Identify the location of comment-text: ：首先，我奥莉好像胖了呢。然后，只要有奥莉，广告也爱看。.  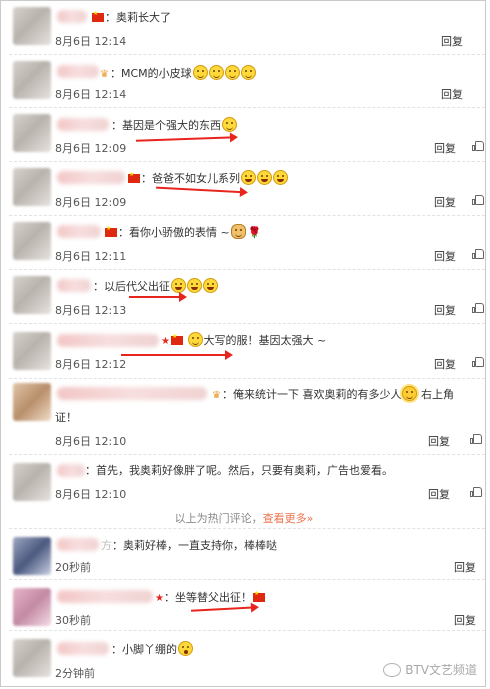
(239, 470).